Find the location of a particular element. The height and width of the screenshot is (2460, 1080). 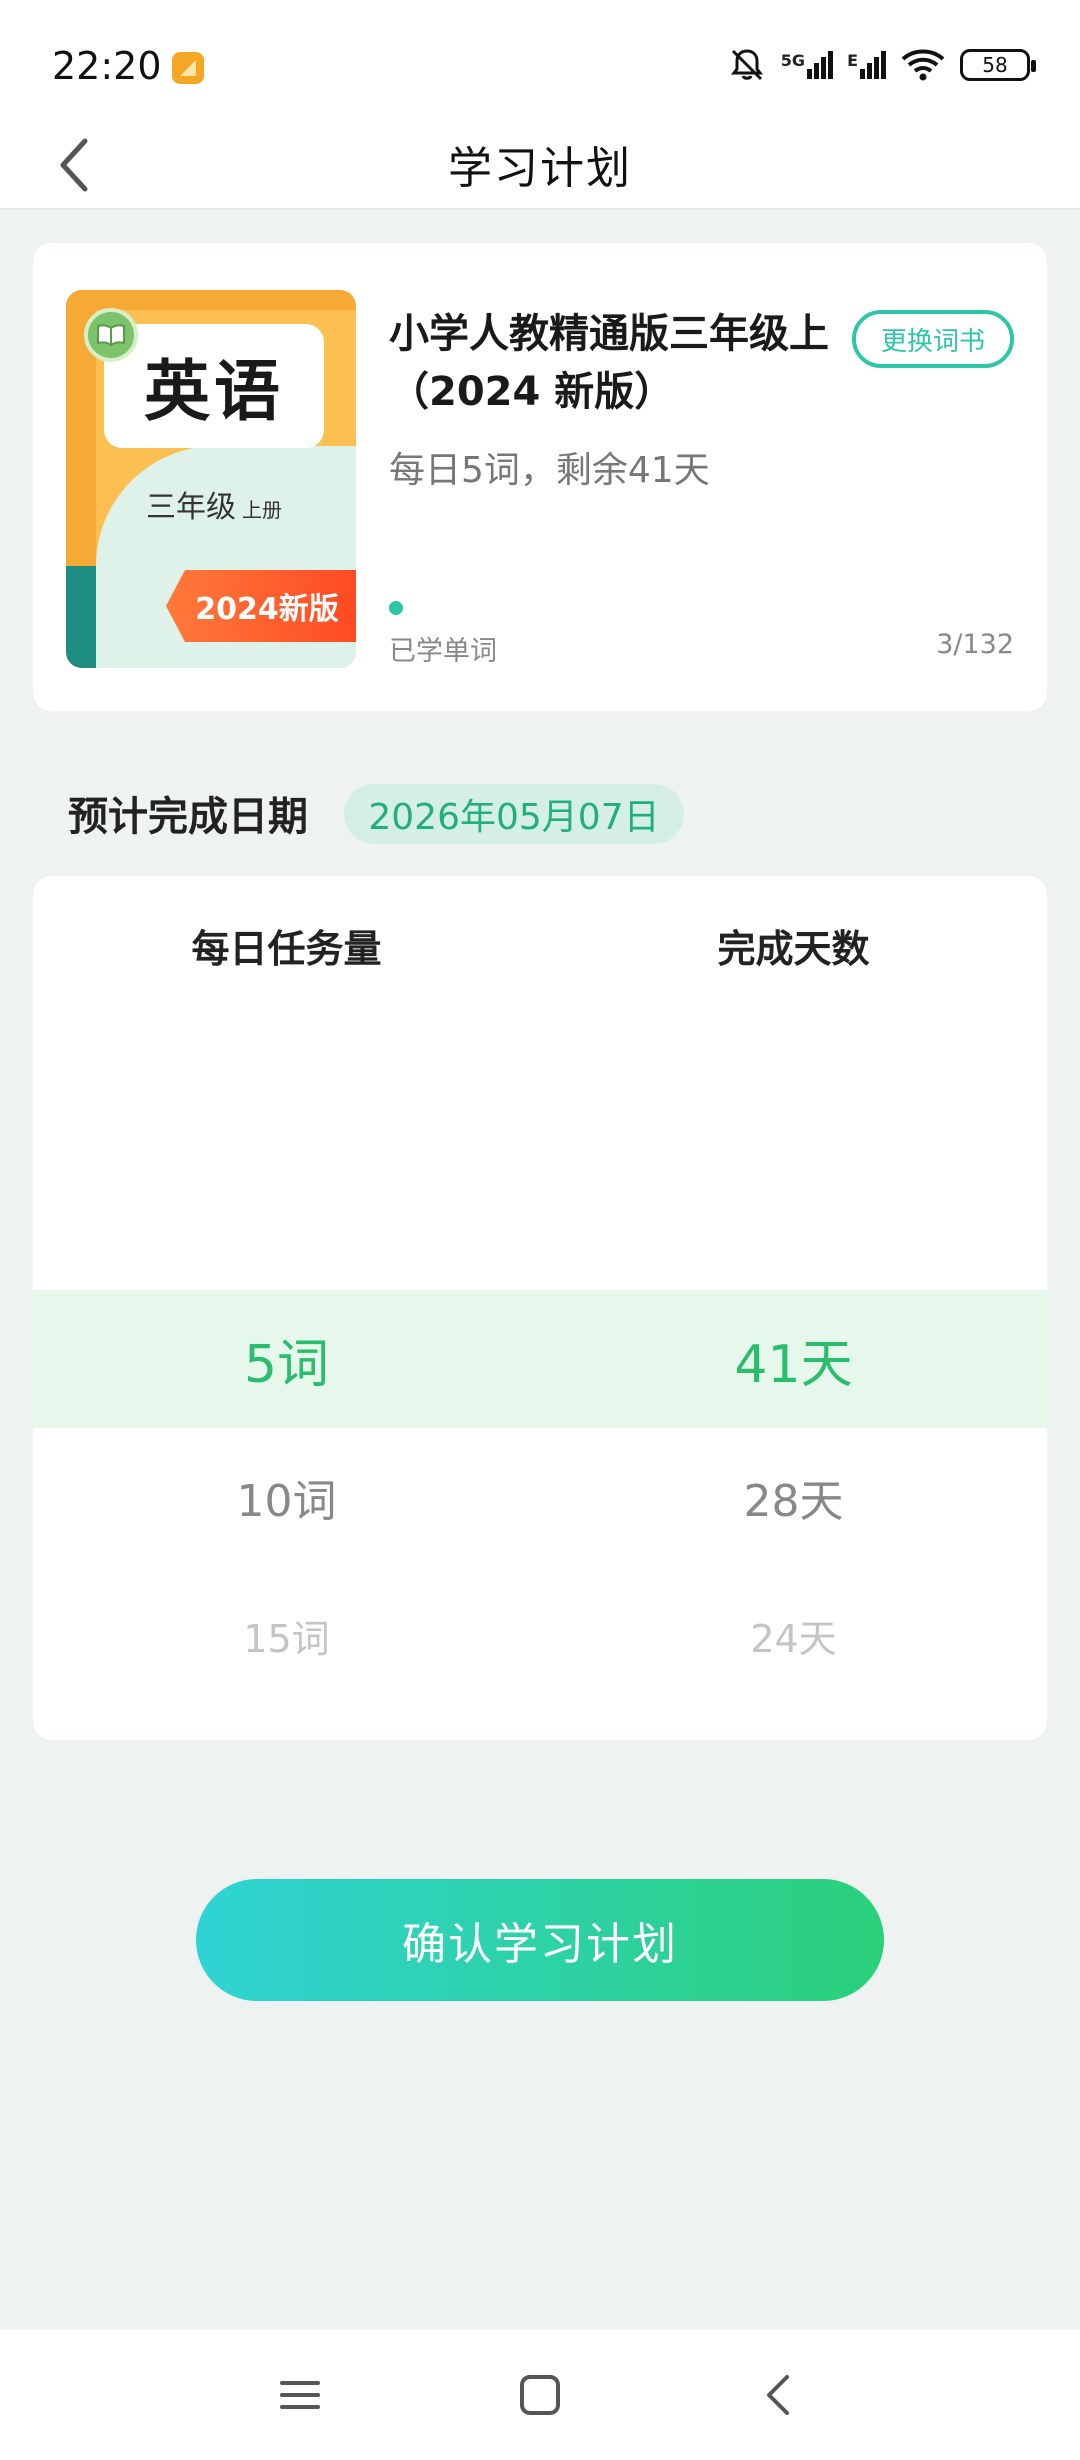

signal-5g-icon: 5G is located at coordinates (807, 65).